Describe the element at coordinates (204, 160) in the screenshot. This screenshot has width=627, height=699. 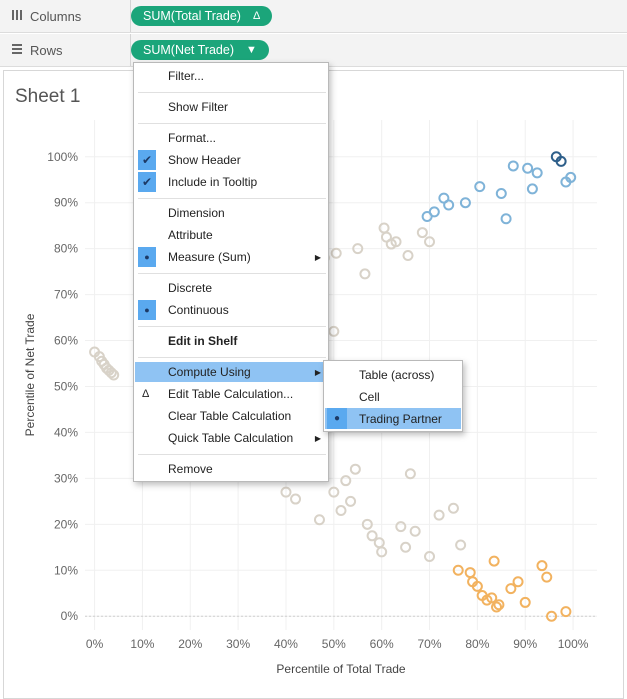
I see `menu-item-label: Show Header` at that location.